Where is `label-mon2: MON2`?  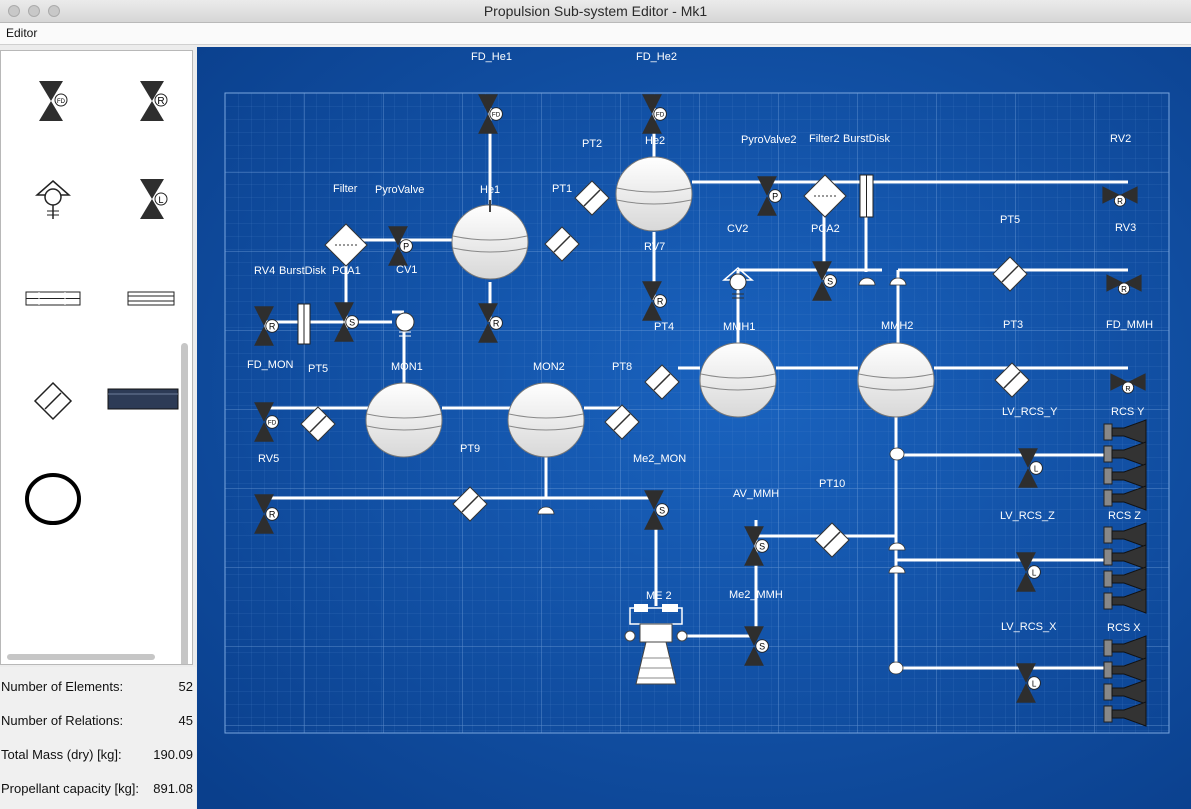 label-mon2: MON2 is located at coordinates (549, 367).